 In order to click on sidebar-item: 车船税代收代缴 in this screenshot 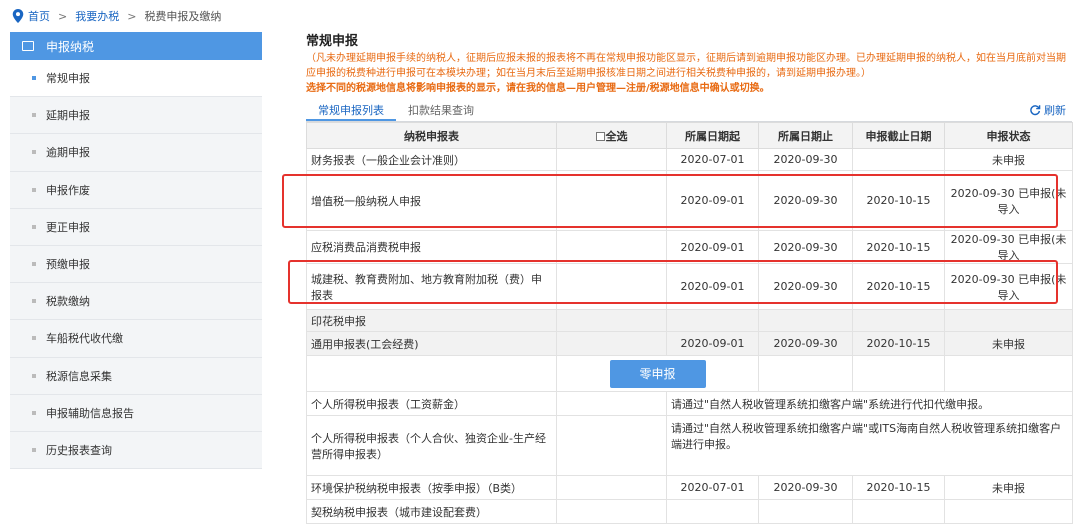, I will do `click(136, 339)`.